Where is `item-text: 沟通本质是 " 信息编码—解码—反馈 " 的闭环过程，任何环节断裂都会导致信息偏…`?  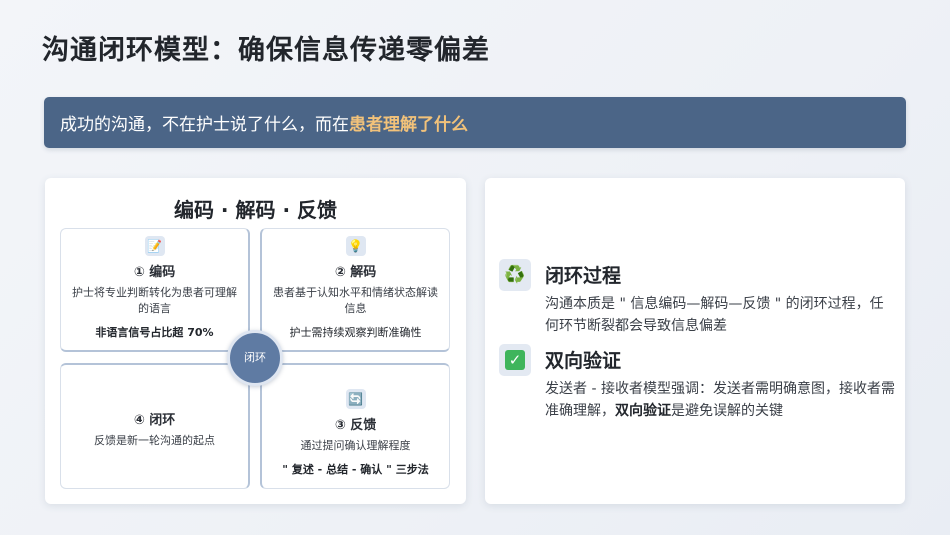 item-text: 沟通本质是 " 信息编码—解码—反馈 " 的闭环过程，任何环节断裂都会导致信息偏… is located at coordinates (714, 315).